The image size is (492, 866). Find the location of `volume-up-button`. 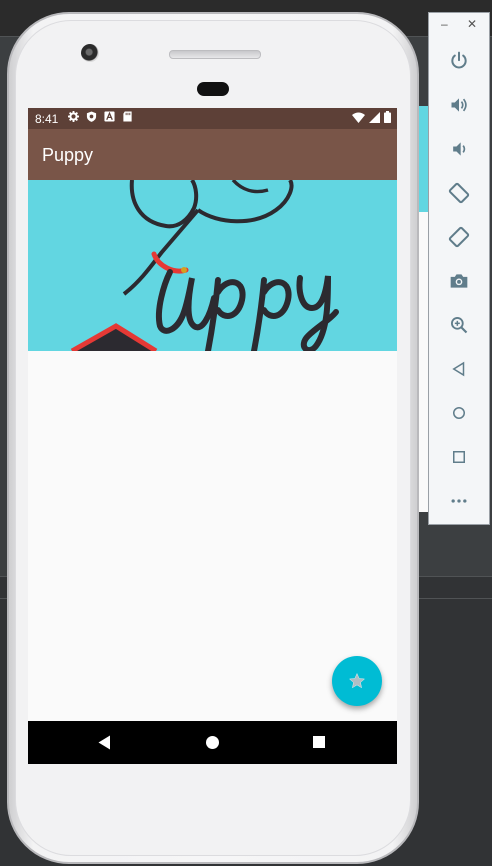

volume-up-button is located at coordinates (459, 105).